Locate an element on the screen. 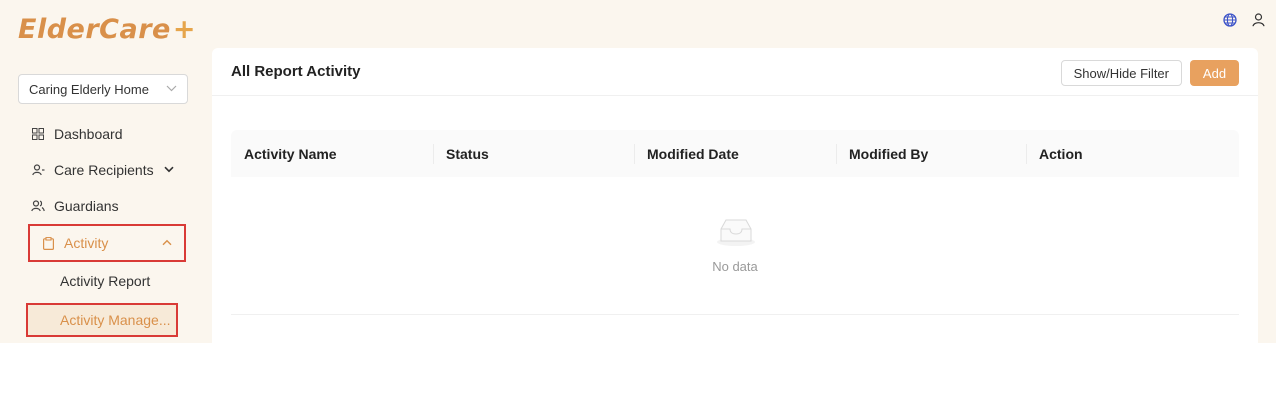 Image resolution: width=1276 pixels, height=410 pixels. column-header-modified-by: Modified By is located at coordinates (931, 153).